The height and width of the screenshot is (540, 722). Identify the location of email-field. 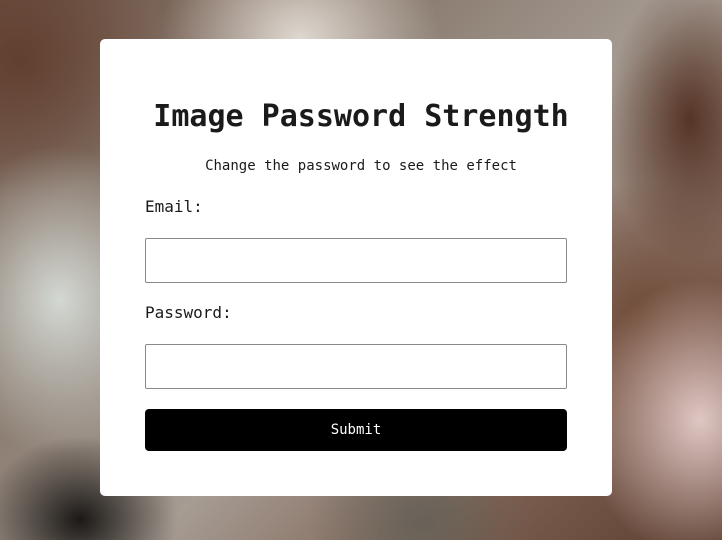
(356, 260).